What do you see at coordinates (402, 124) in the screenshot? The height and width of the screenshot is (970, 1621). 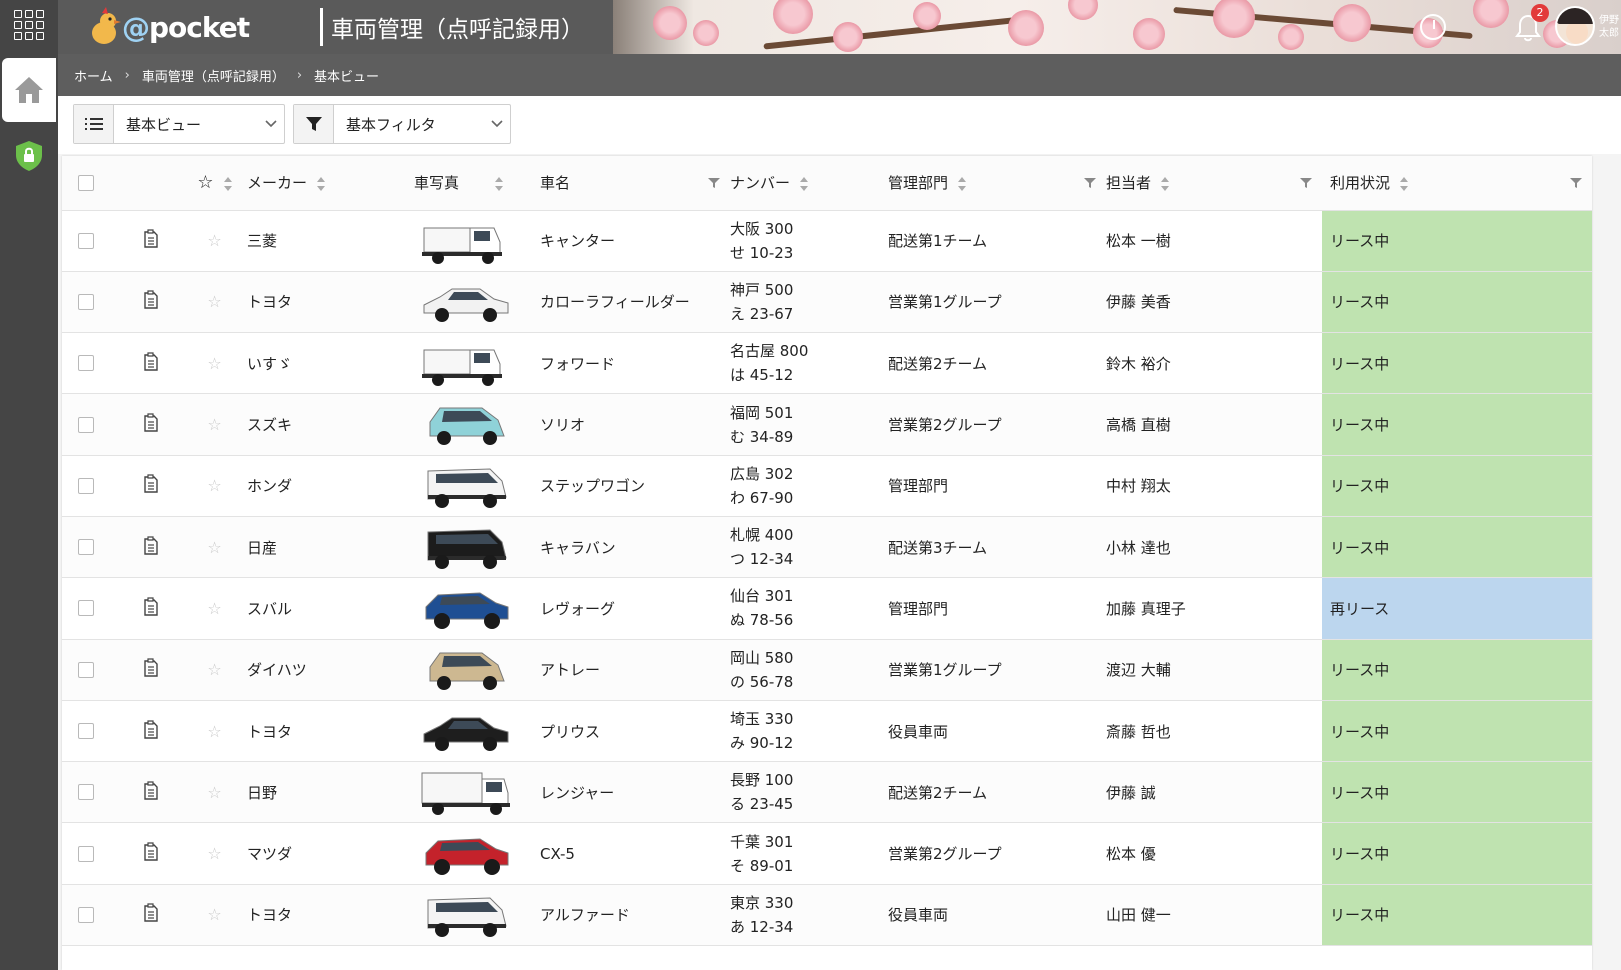 I see `filter-select: 基本フィルタ` at bounding box center [402, 124].